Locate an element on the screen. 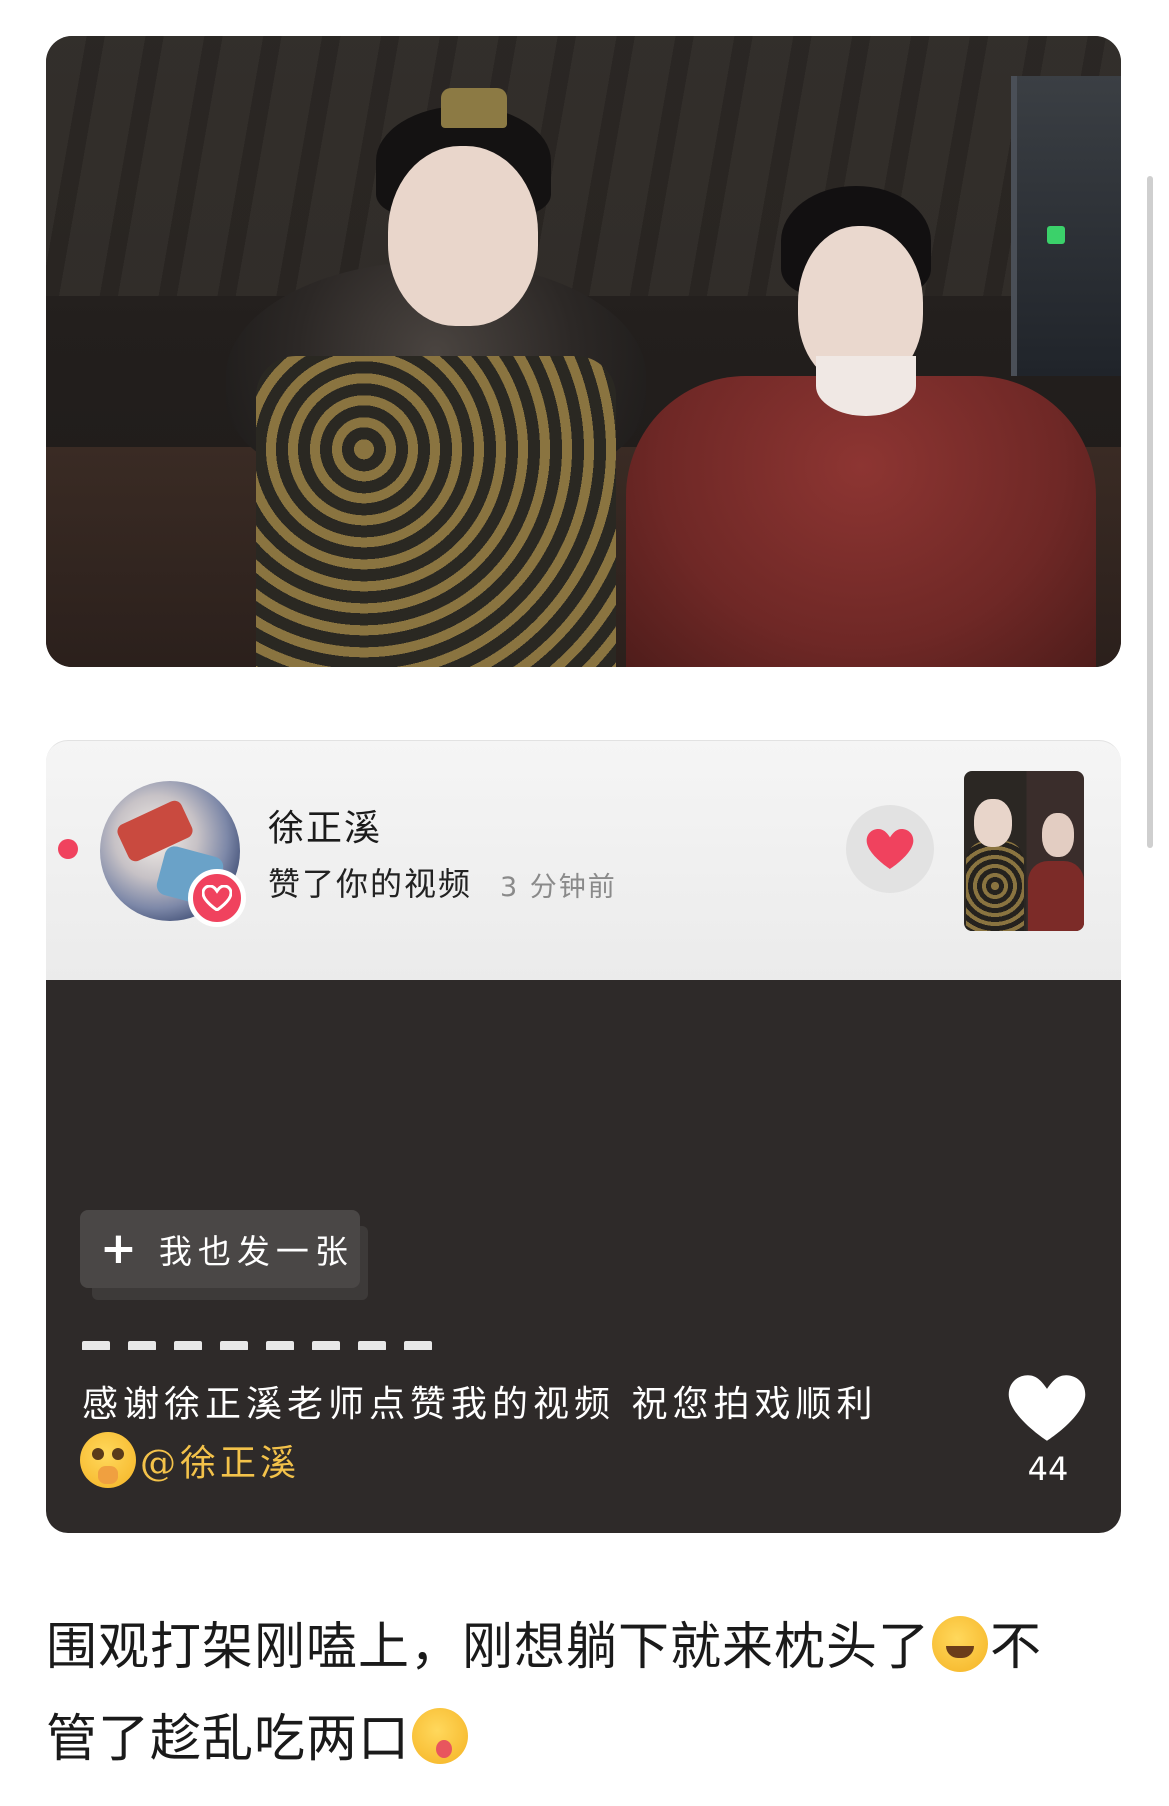 This screenshot has height=1806, width=1169. thumb-right-face is located at coordinates (1058, 835).